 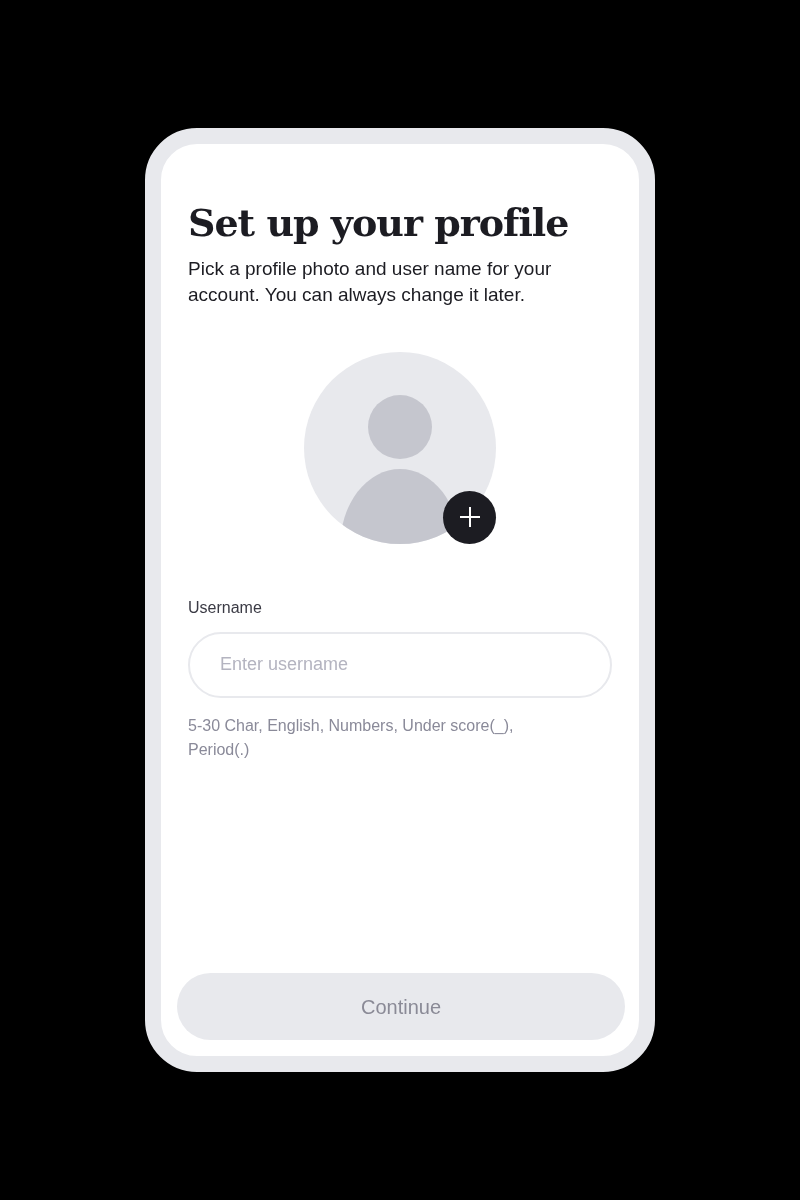 What do you see at coordinates (400, 664) in the screenshot?
I see `username-field: Enter username` at bounding box center [400, 664].